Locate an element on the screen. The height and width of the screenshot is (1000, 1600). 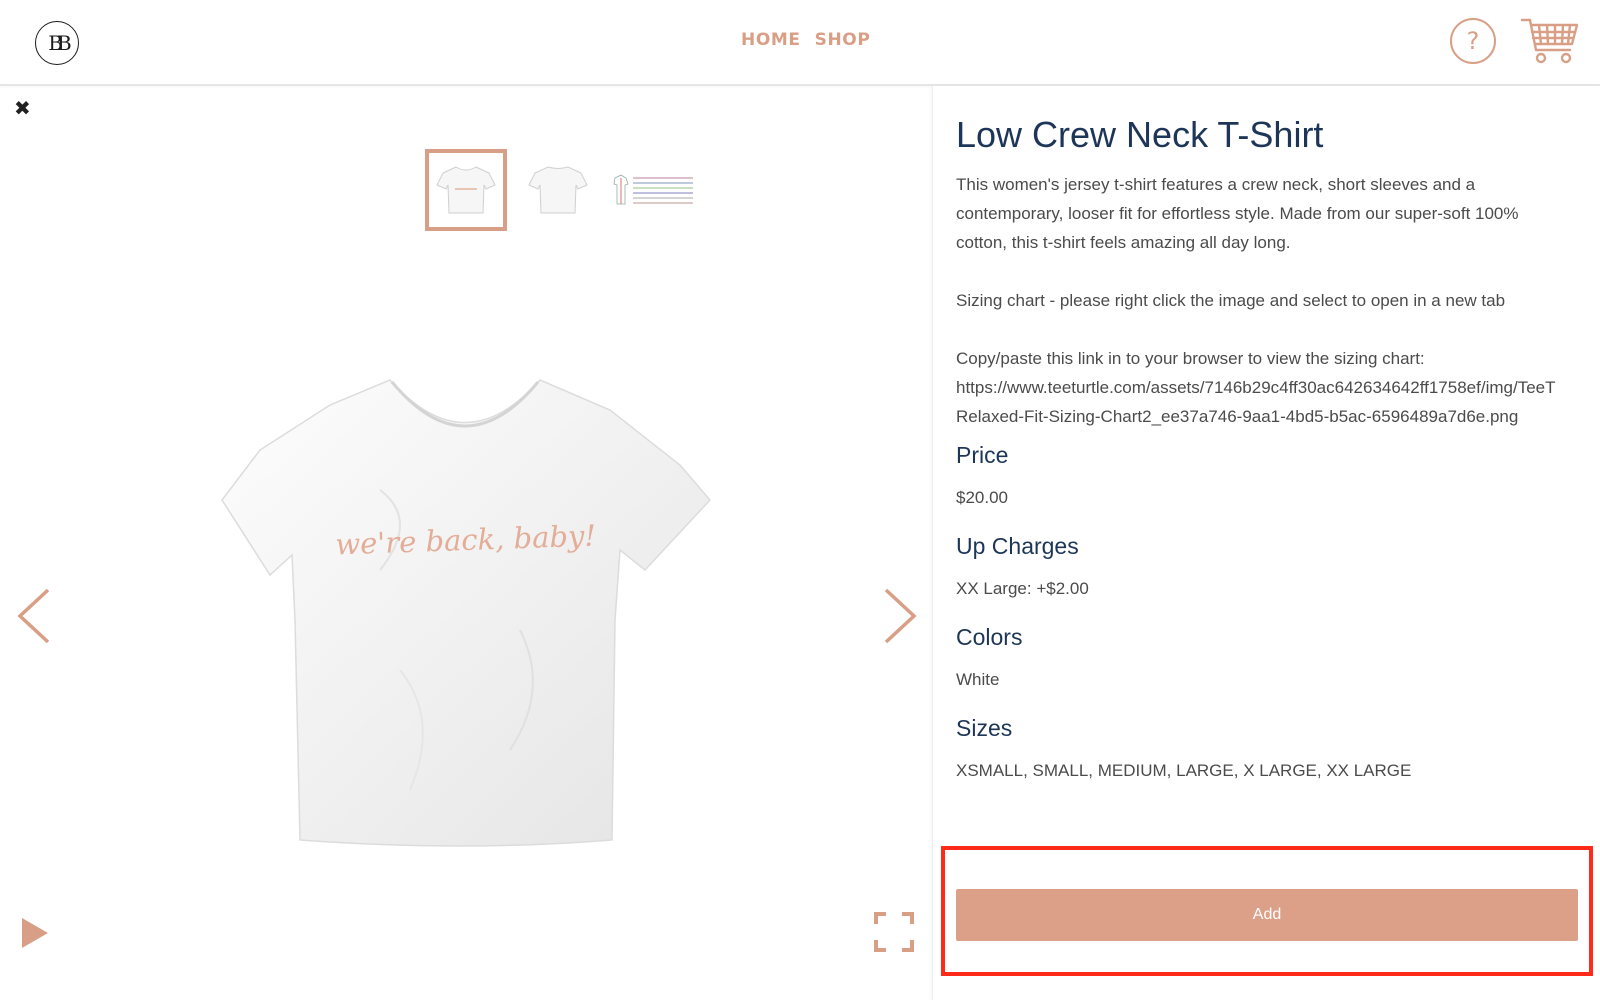
nav-shop-link: SHOP is located at coordinates (843, 40).